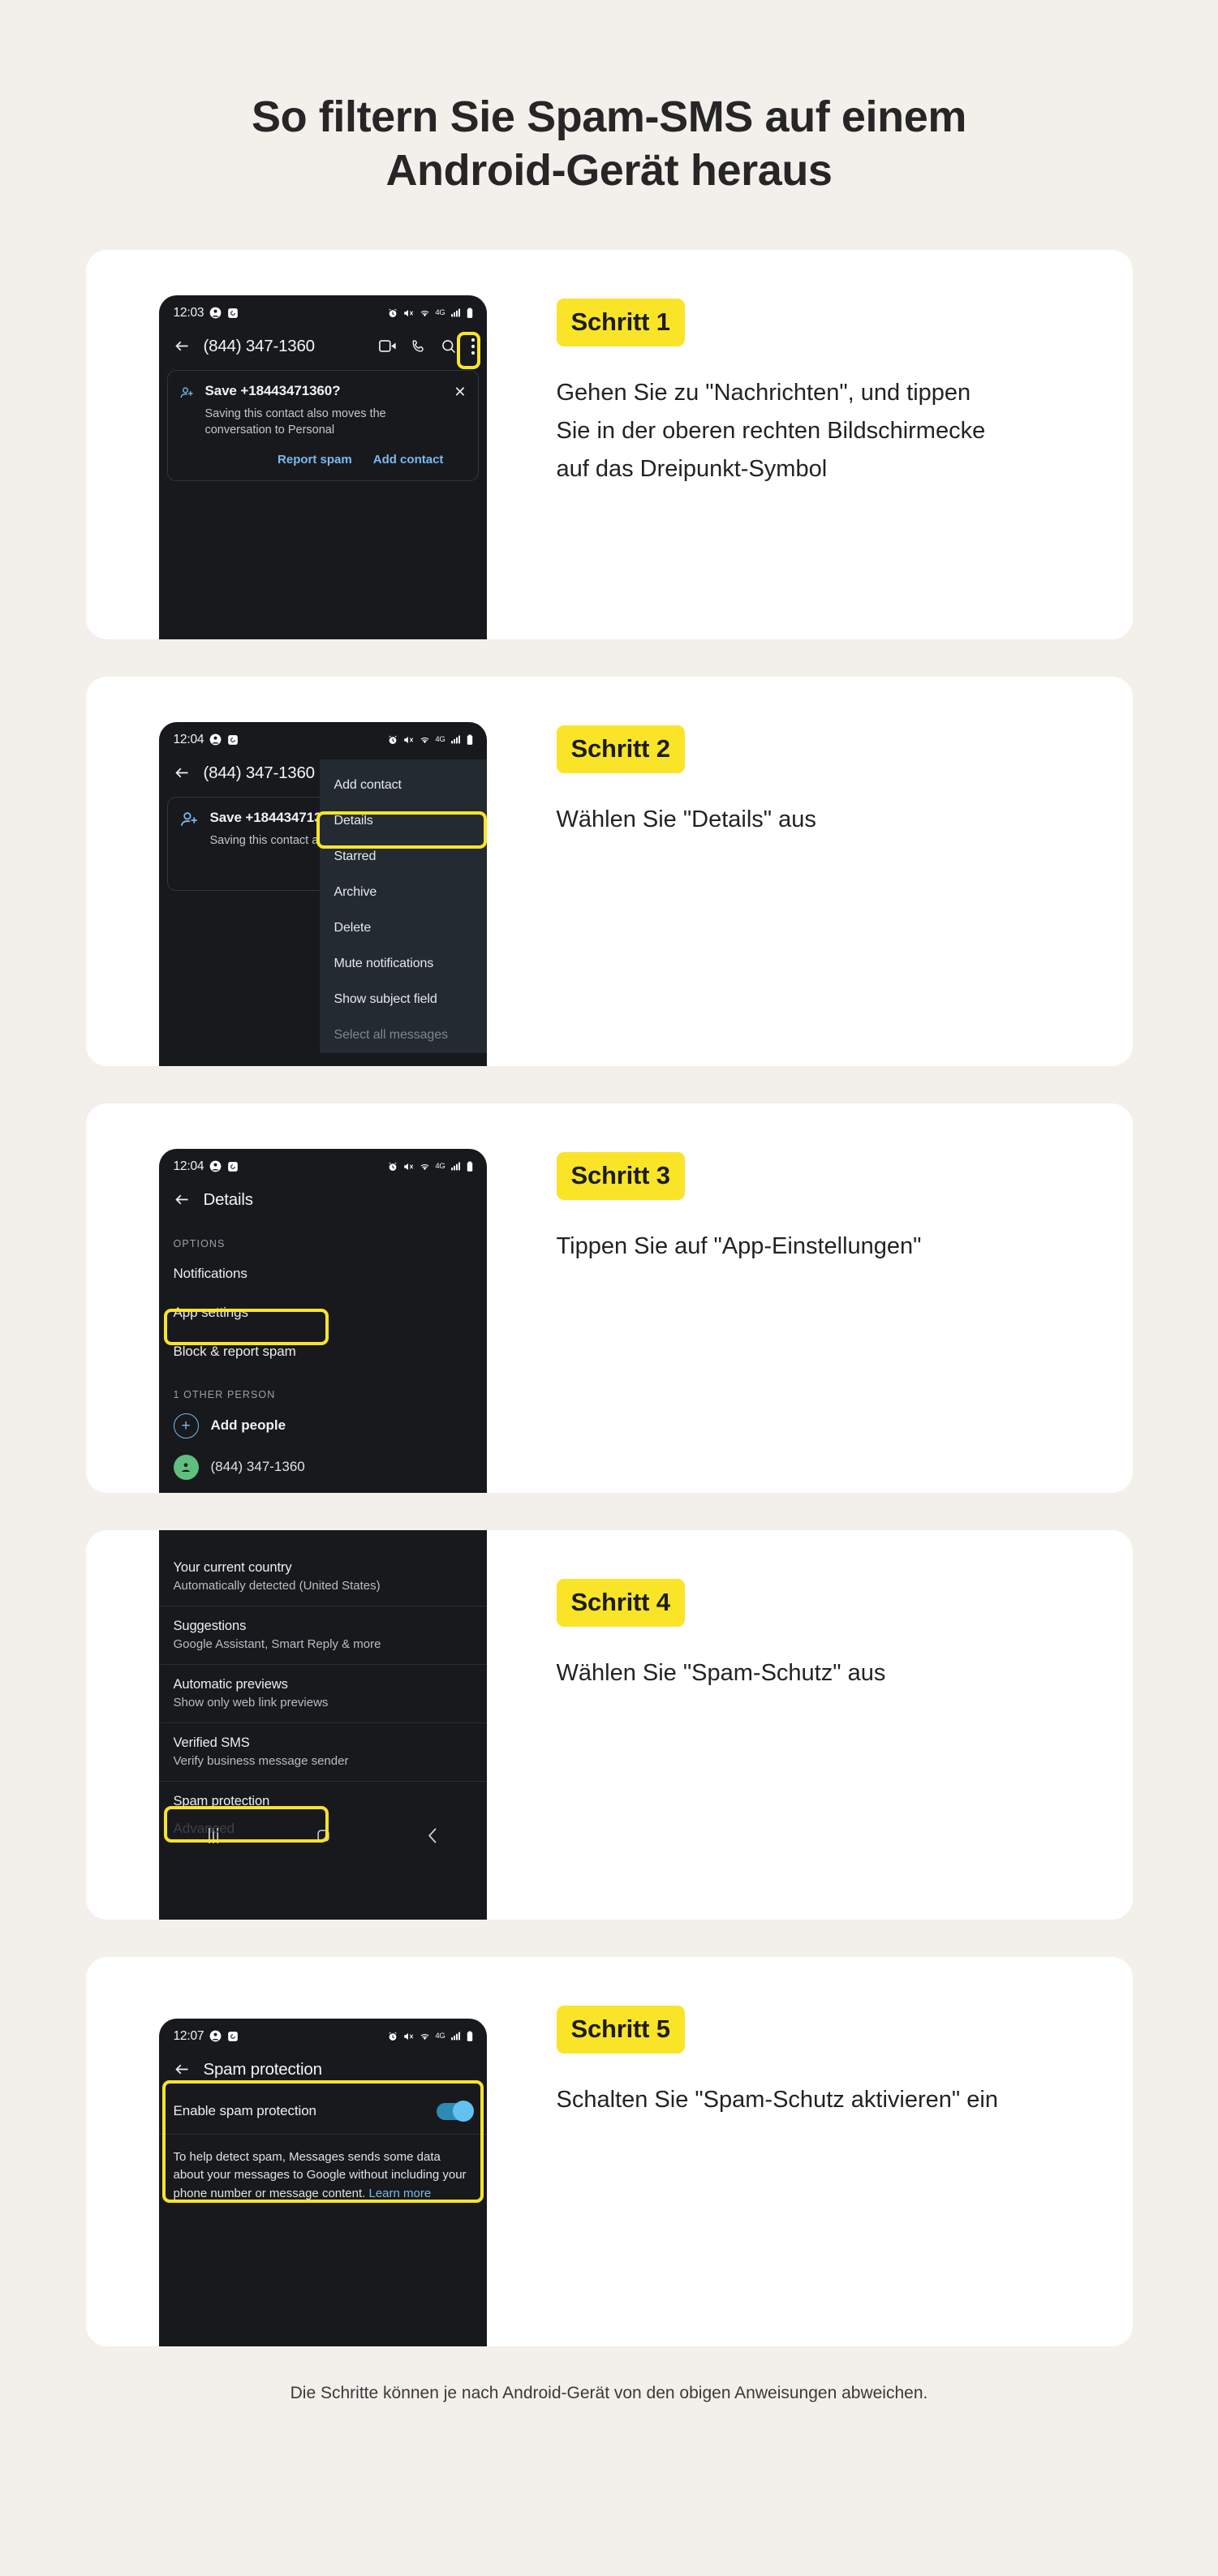 Image resolution: width=1218 pixels, height=2576 pixels. What do you see at coordinates (251, 1702) in the screenshot?
I see `setting-subtitle: Show only web link previews` at bounding box center [251, 1702].